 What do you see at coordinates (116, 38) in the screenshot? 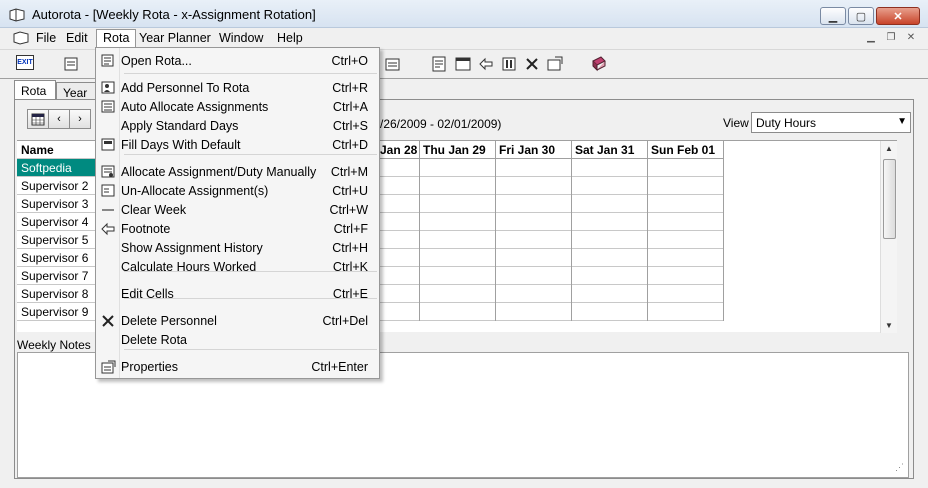
I see `menu-rota: Rota` at bounding box center [116, 38].